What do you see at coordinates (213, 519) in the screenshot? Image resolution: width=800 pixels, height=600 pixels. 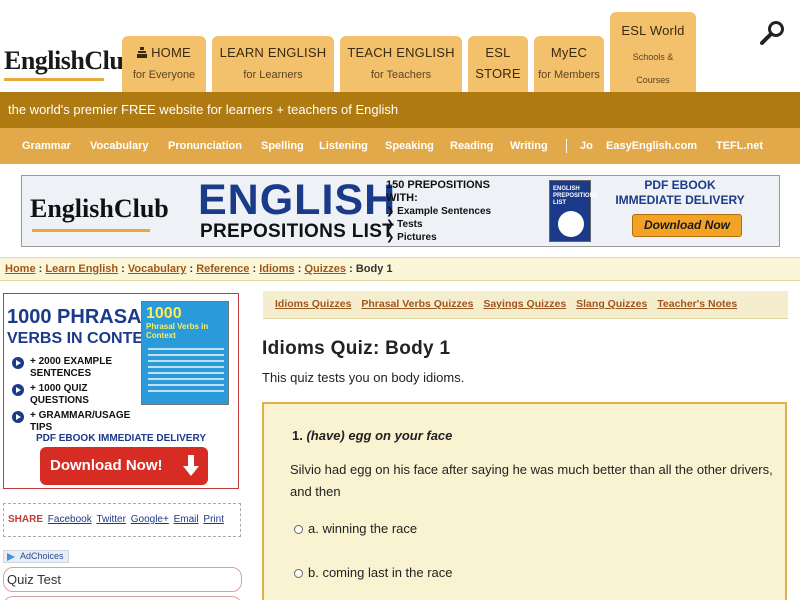 I see `share-print: Print` at bounding box center [213, 519].